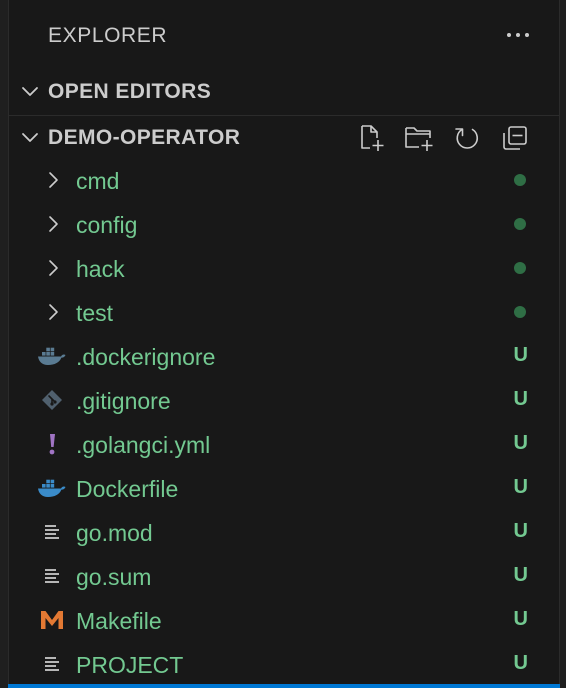 The width and height of the screenshot is (566, 688). I want to click on new-file-button, so click(371, 138).